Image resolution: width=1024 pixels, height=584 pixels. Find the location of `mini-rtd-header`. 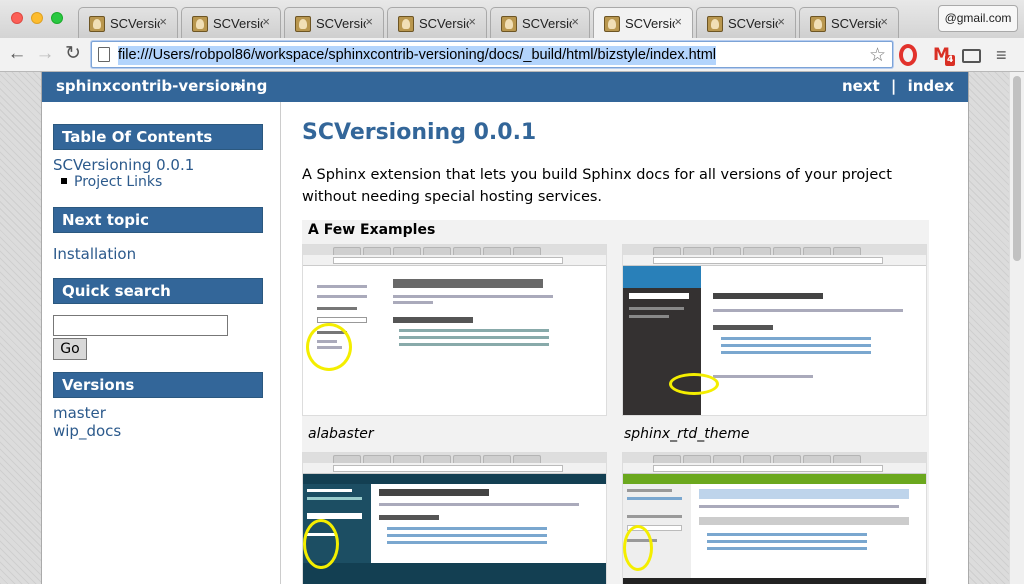

mini-rtd-header is located at coordinates (662, 277).